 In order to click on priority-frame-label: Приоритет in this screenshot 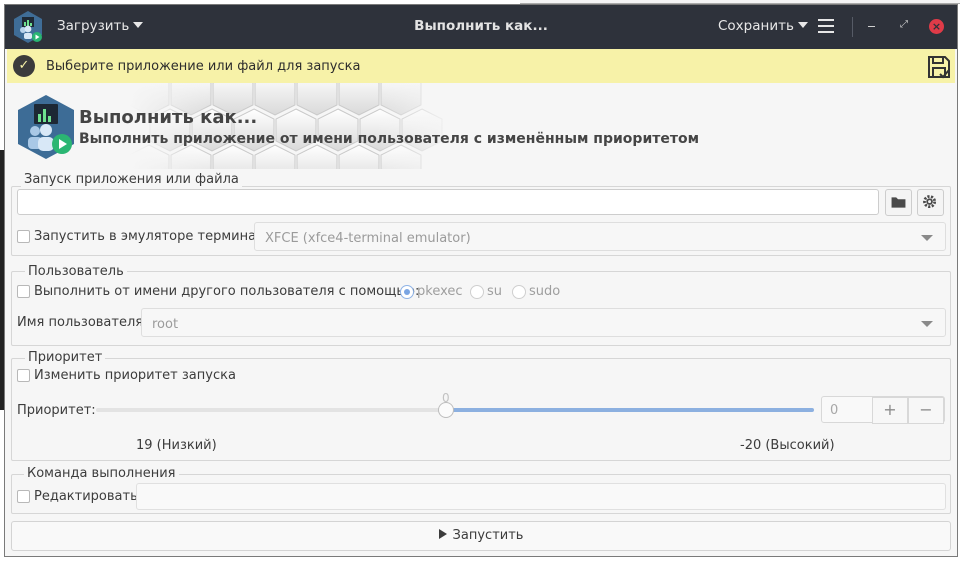, I will do `click(65, 357)`.